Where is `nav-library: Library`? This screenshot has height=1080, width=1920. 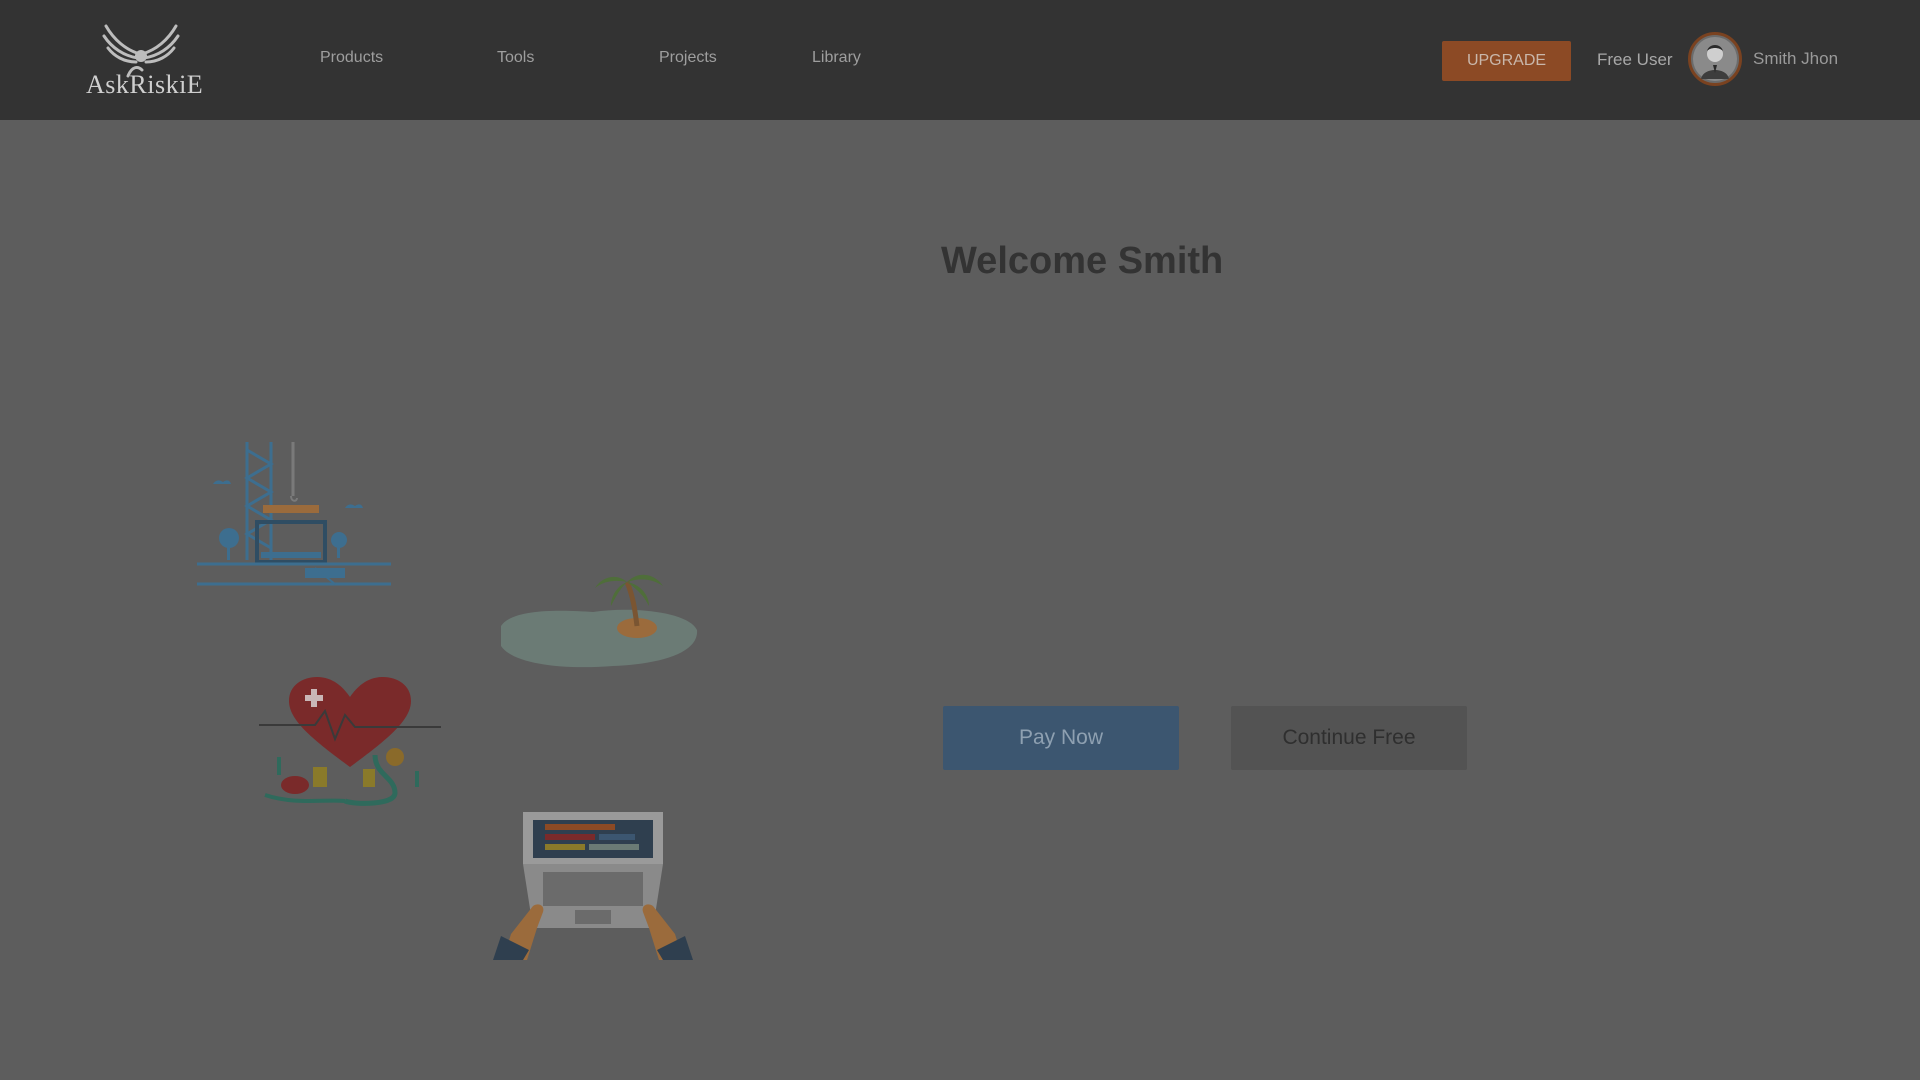 nav-library: Library is located at coordinates (836, 58).